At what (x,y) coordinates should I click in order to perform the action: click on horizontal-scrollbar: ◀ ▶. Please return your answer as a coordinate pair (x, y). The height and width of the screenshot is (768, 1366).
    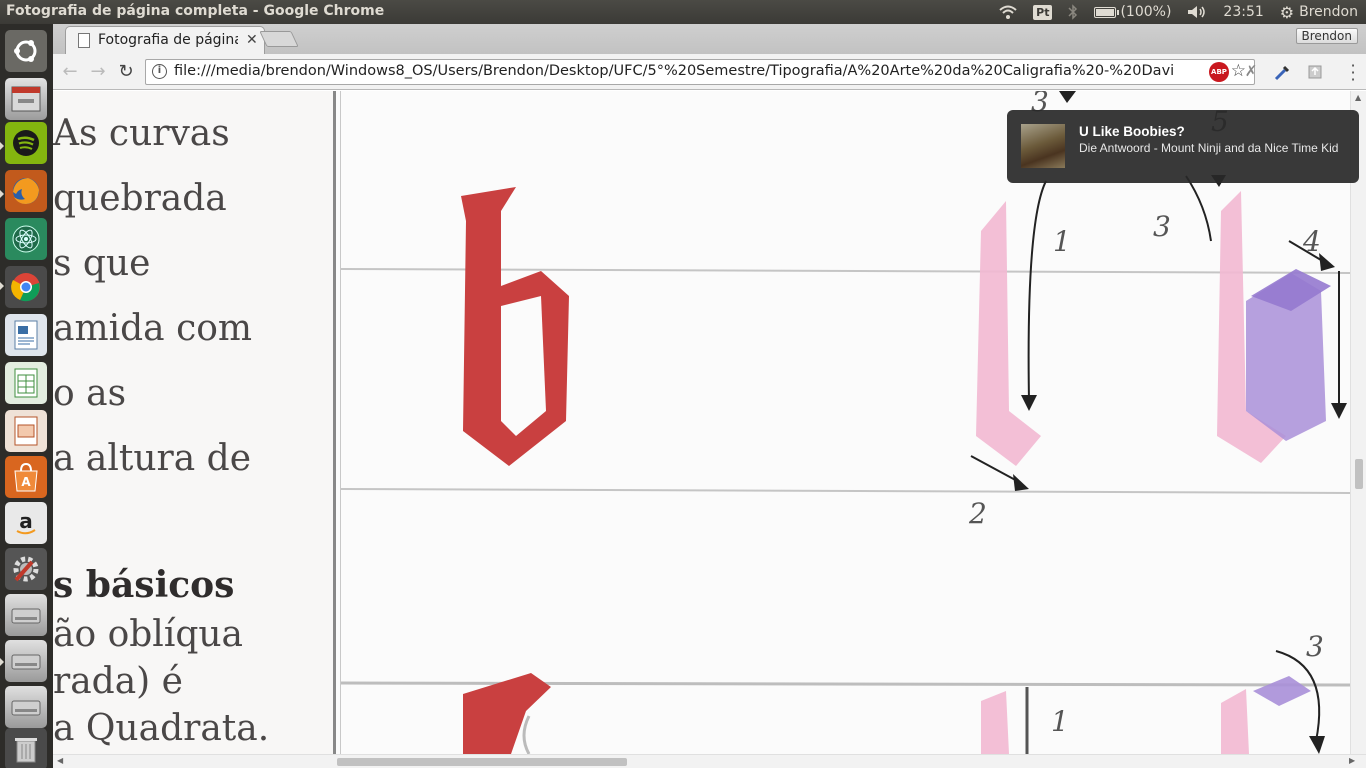
    Looking at the image, I should click on (709, 761).